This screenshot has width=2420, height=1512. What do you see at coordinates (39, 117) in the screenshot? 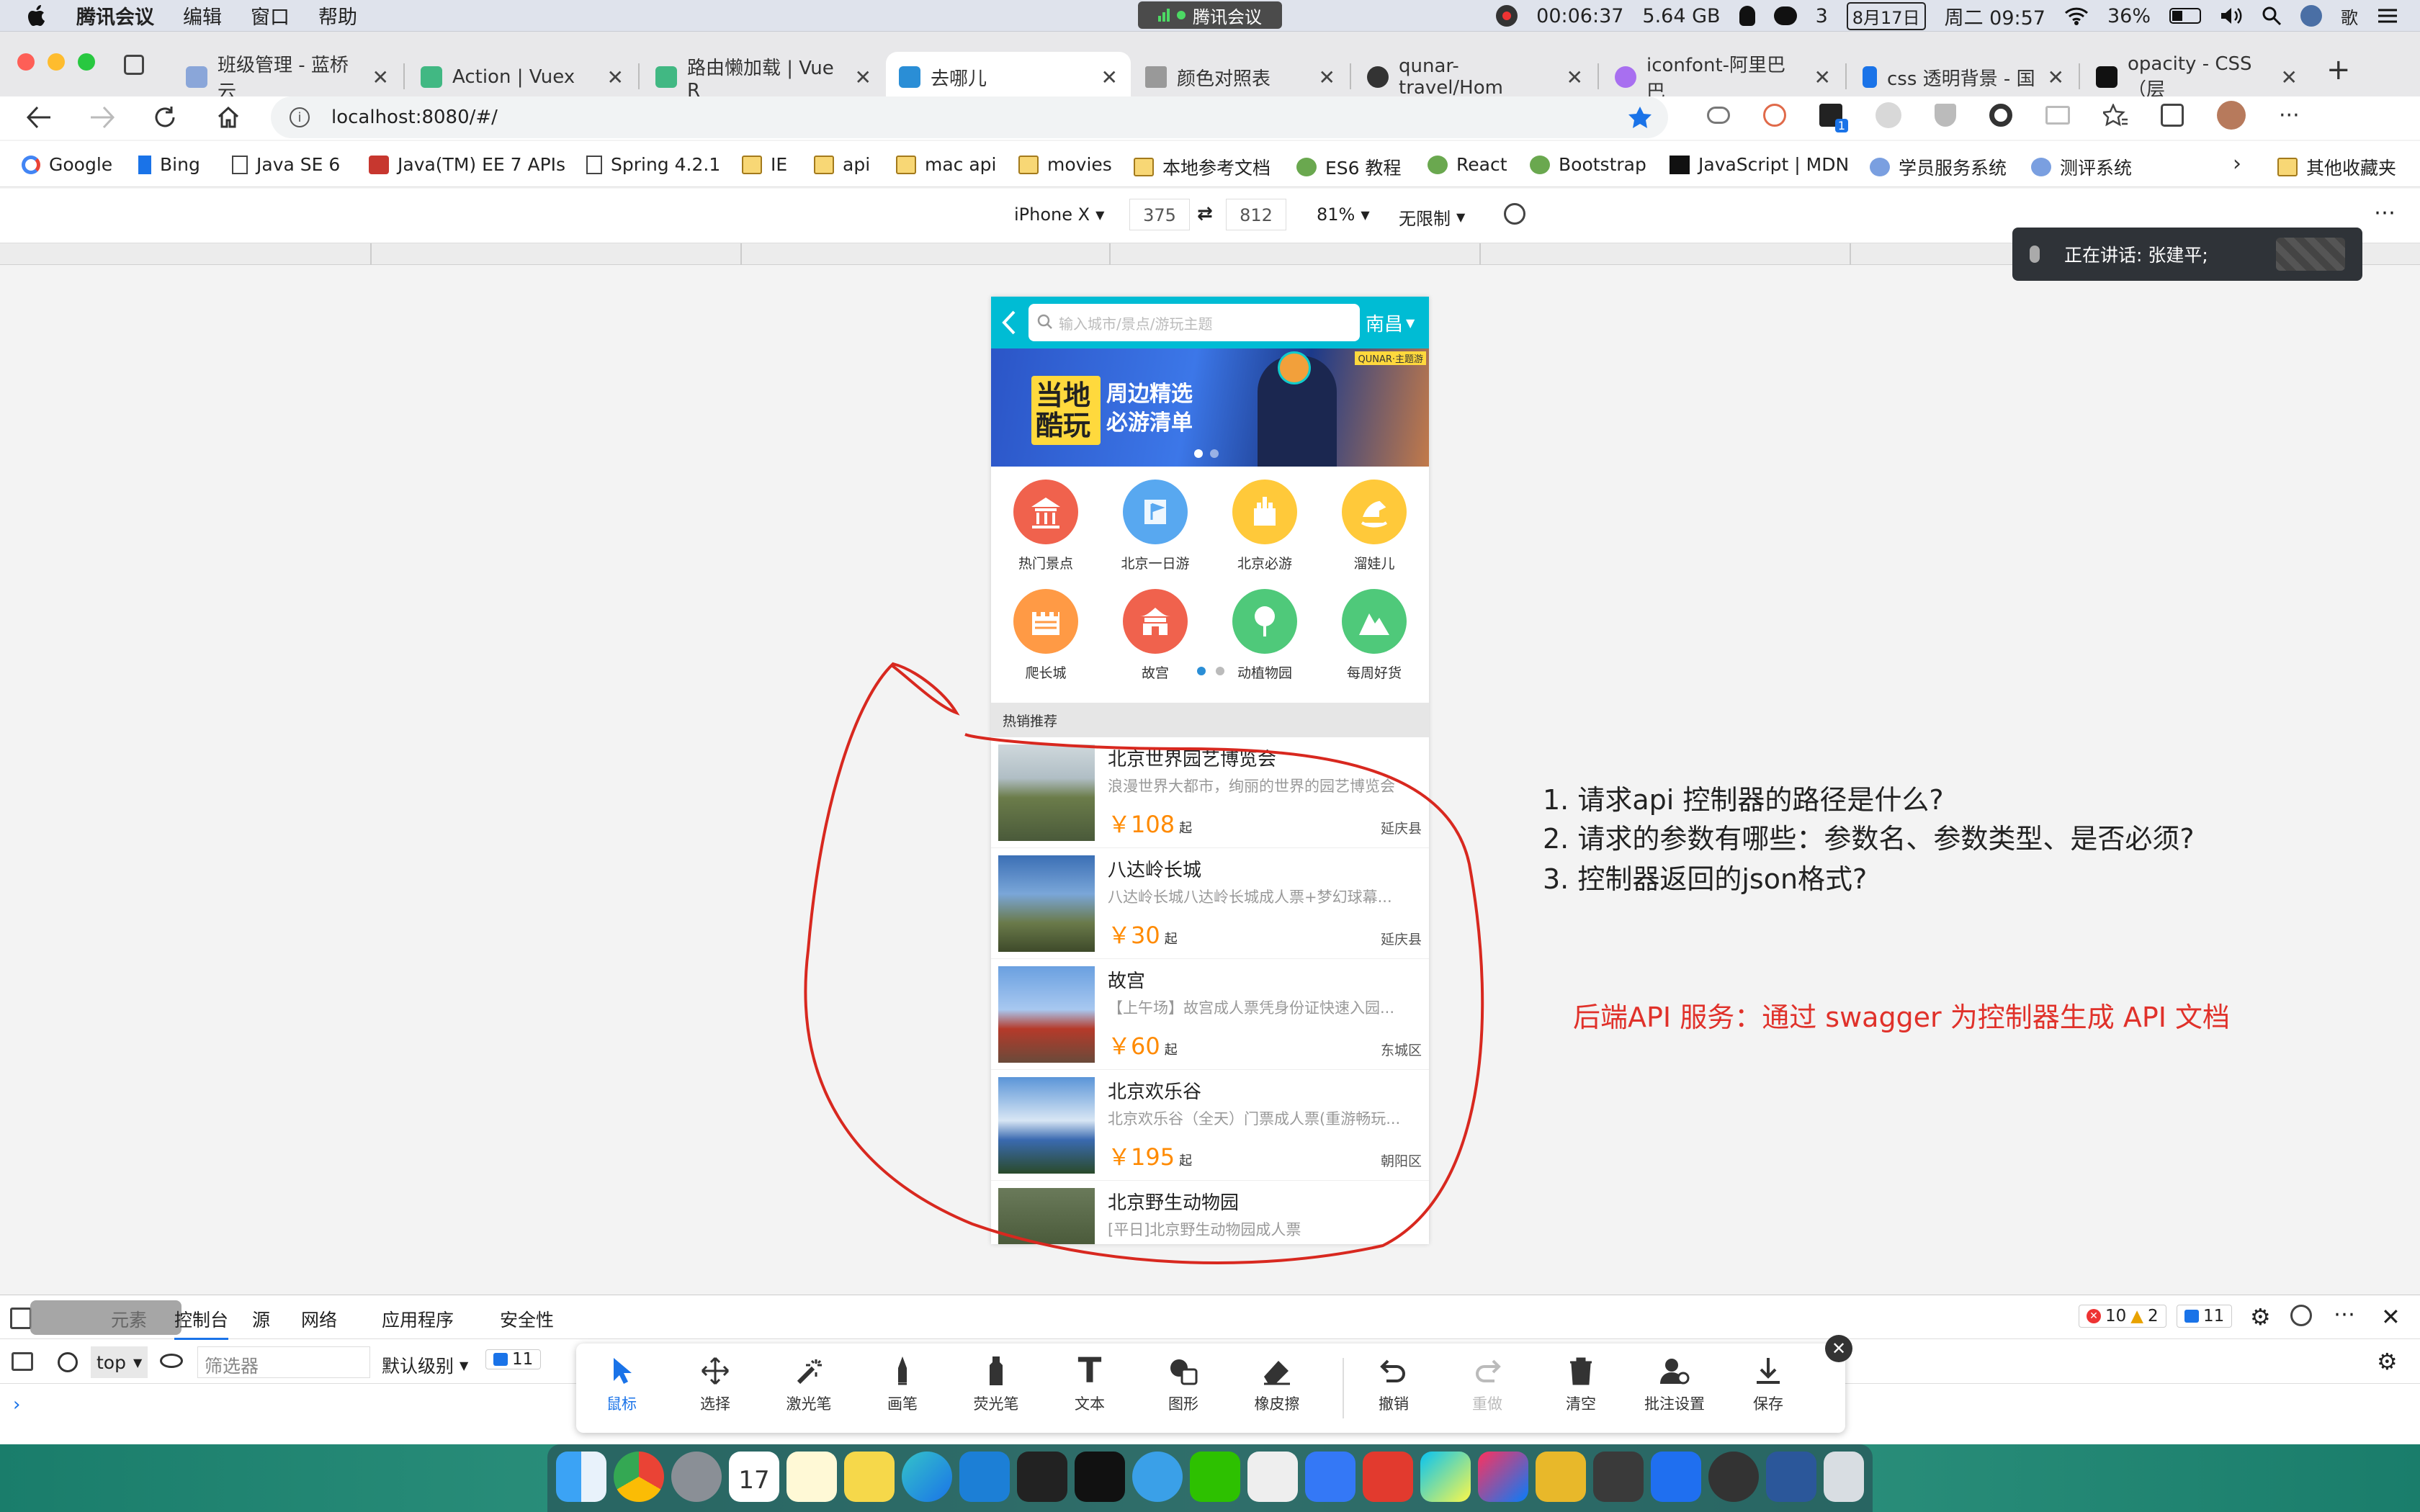
I see `back-arrow-icon` at bounding box center [39, 117].